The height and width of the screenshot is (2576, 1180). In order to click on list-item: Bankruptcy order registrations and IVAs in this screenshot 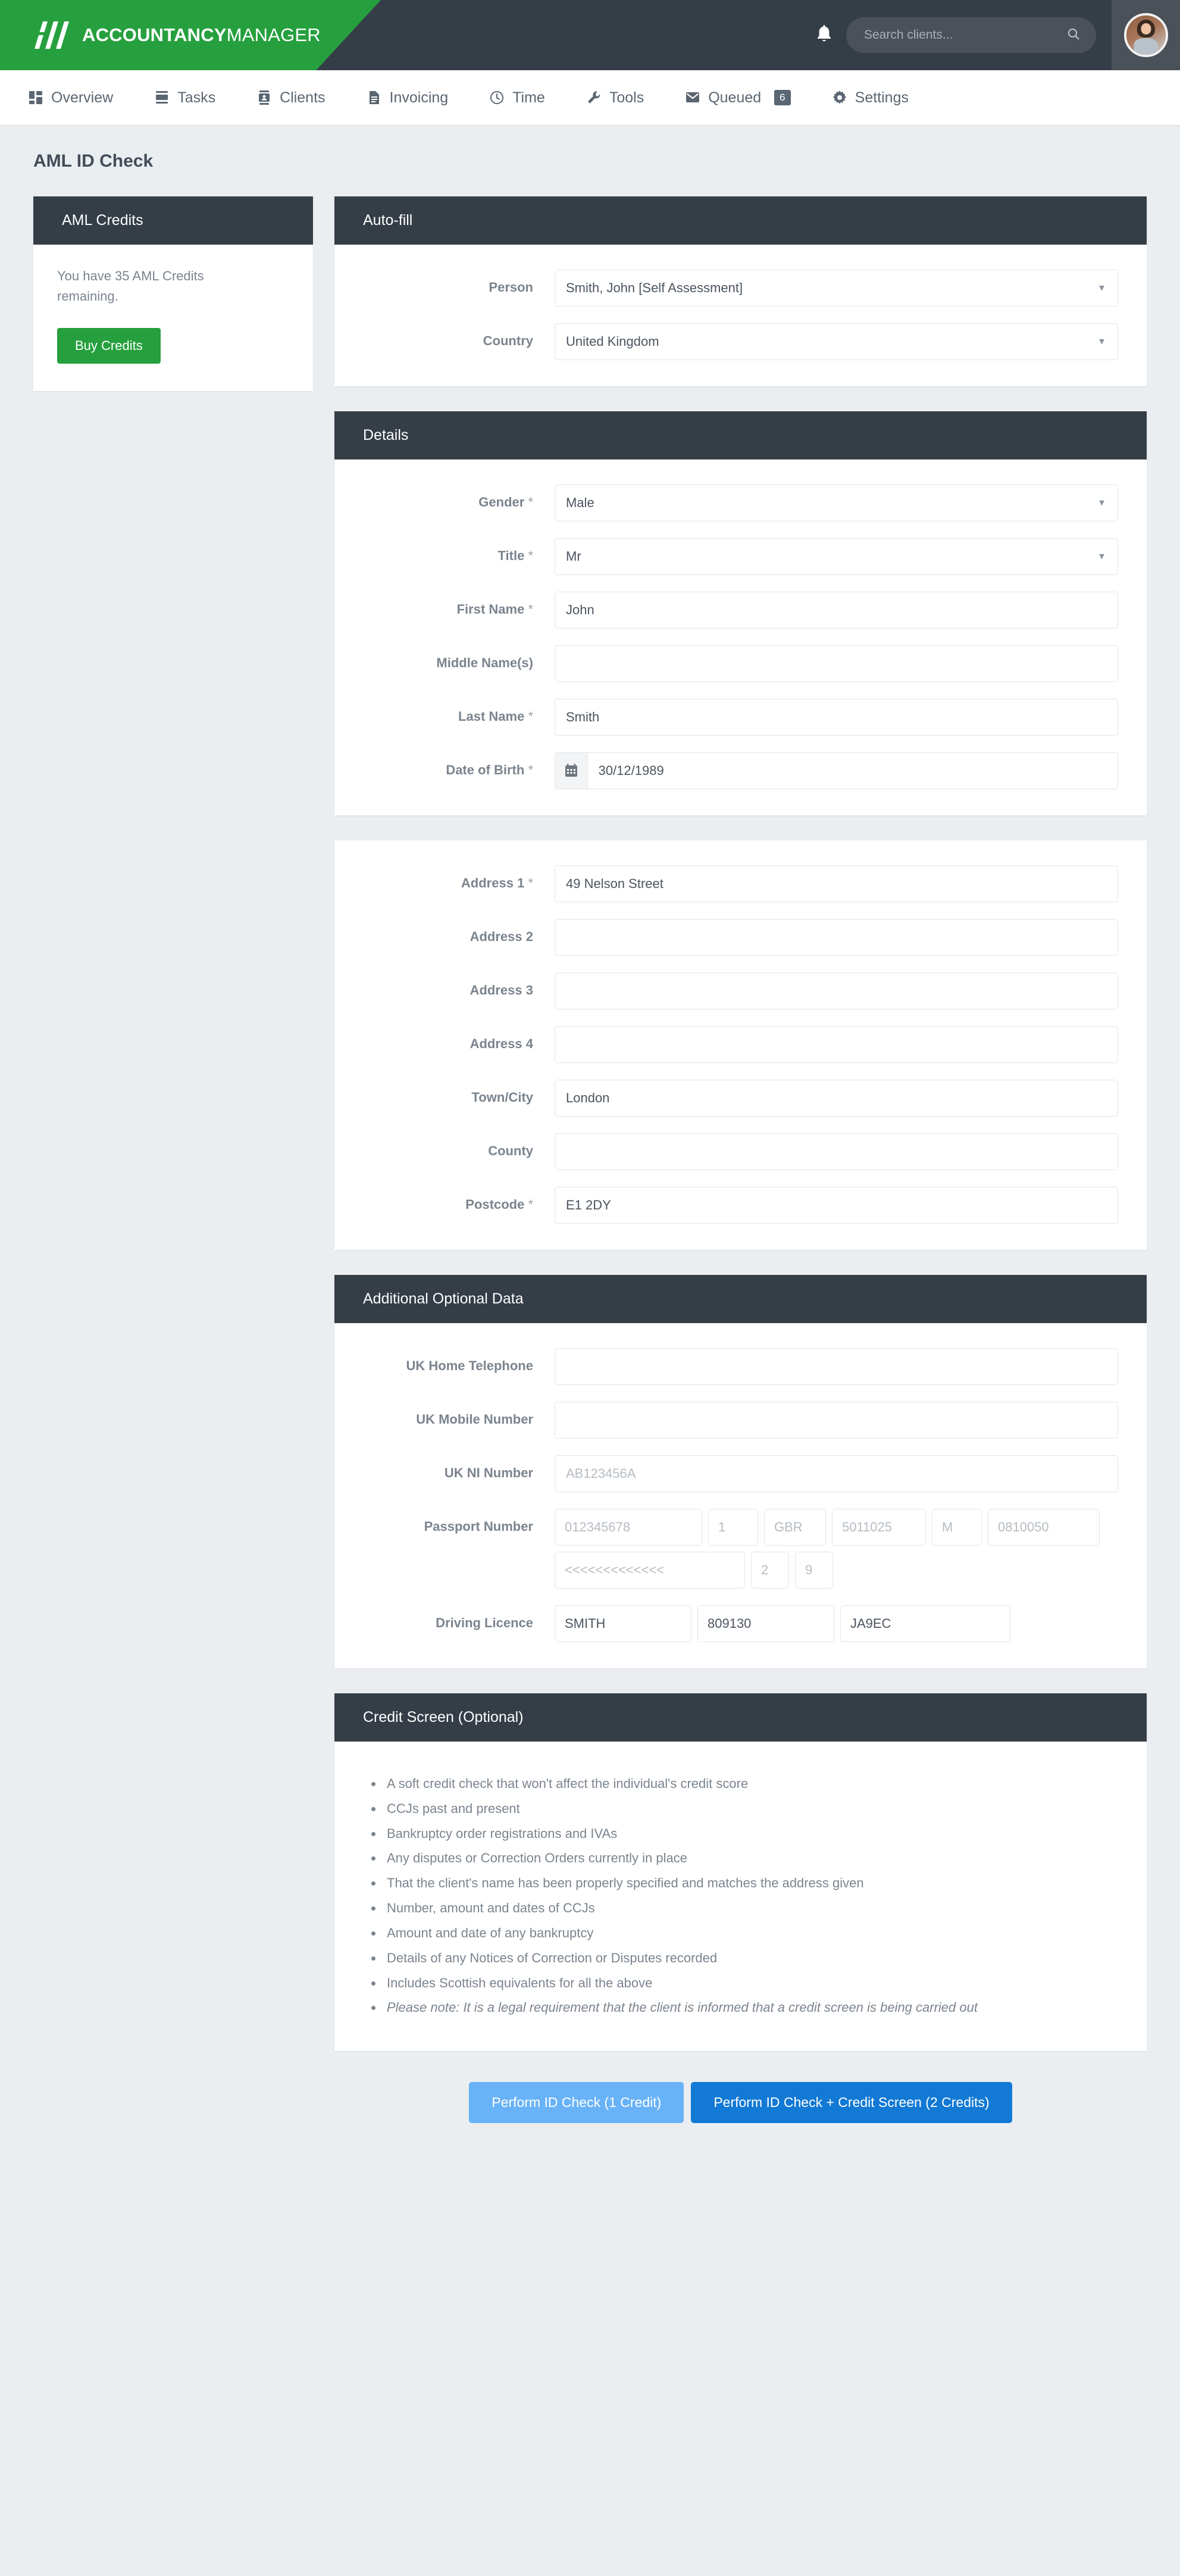, I will do `click(751, 1833)`.